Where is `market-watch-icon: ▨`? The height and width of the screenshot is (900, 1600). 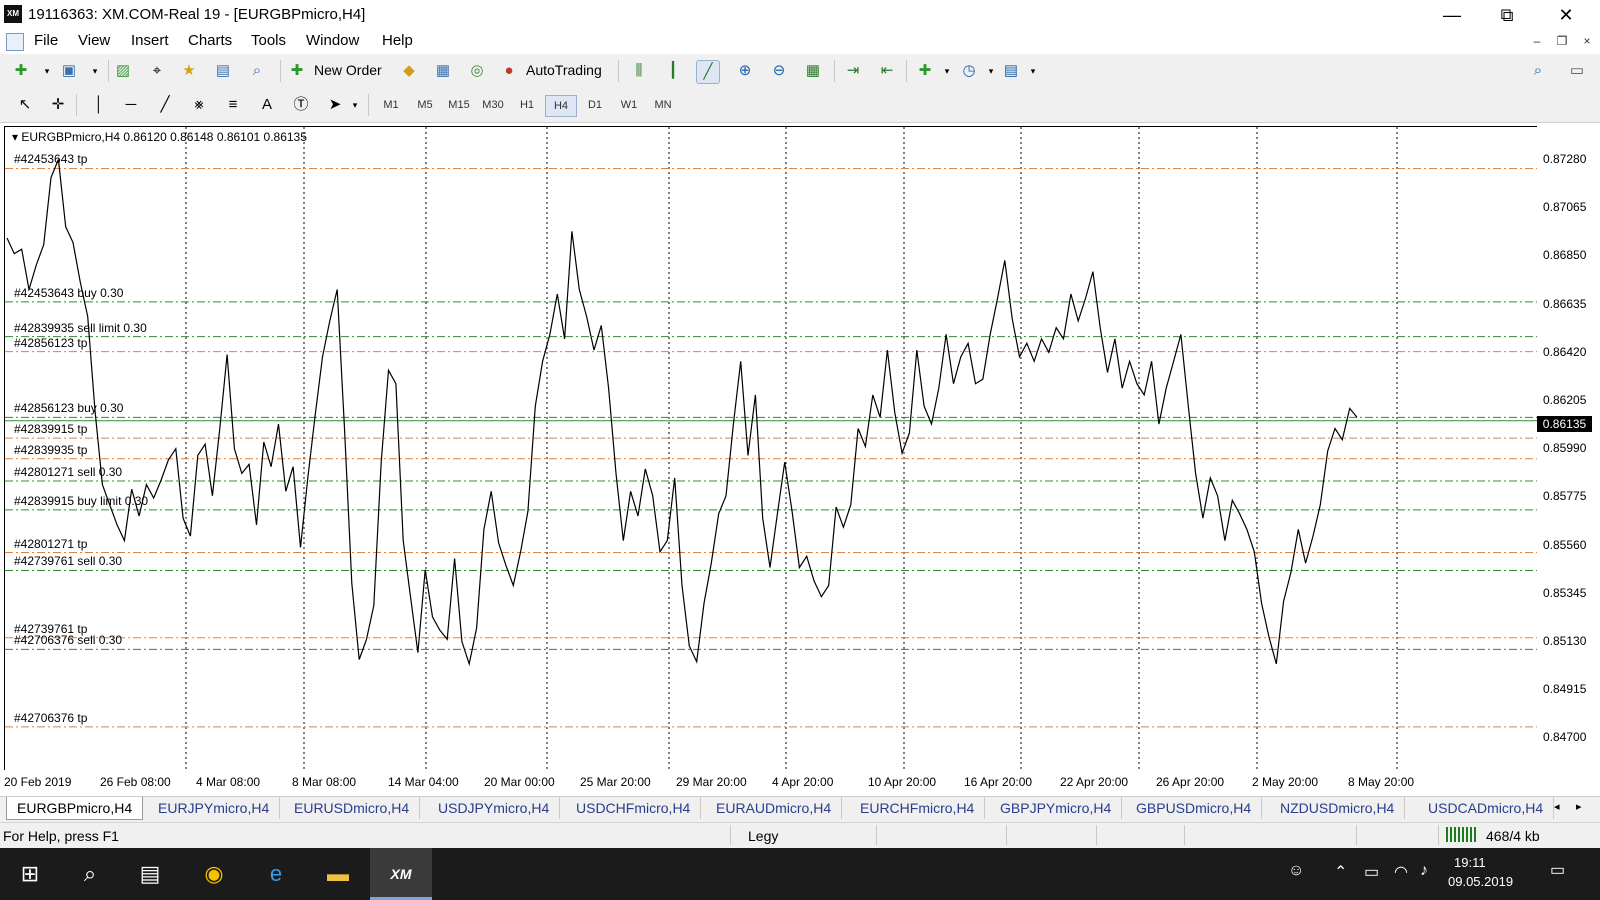 market-watch-icon: ▨ is located at coordinates (123, 71).